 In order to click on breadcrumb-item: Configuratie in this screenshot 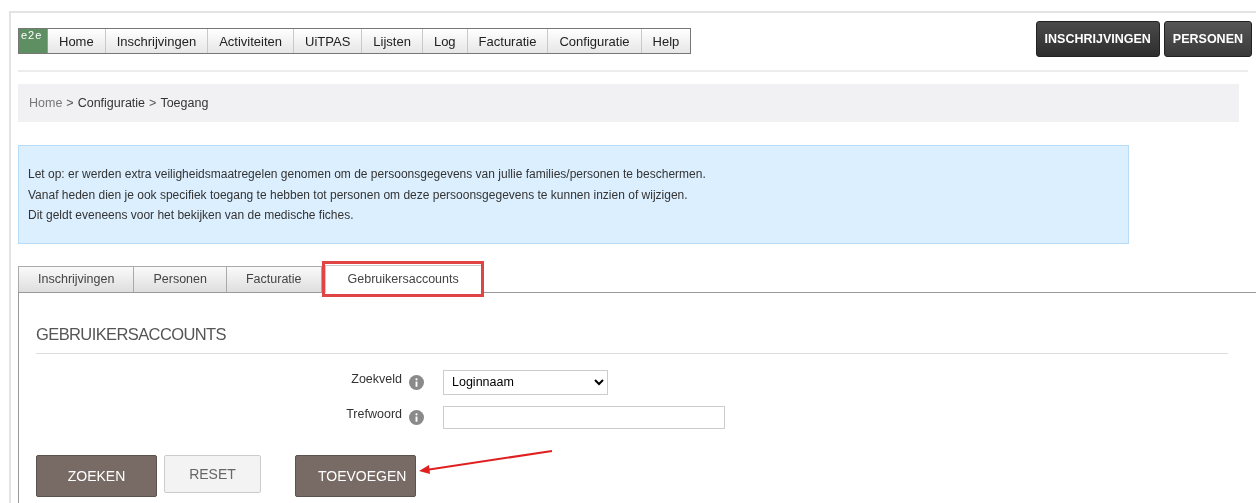, I will do `click(111, 103)`.